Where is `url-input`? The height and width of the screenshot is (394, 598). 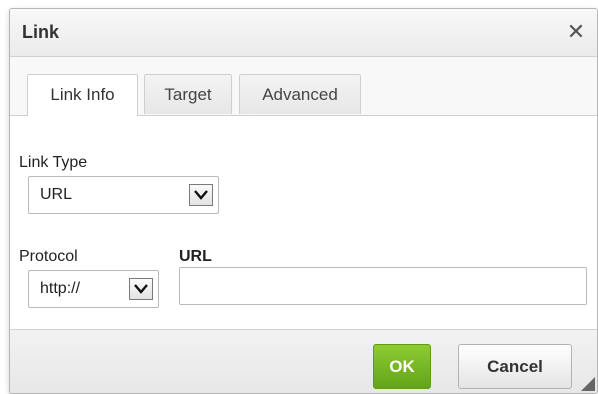
url-input is located at coordinates (383, 286).